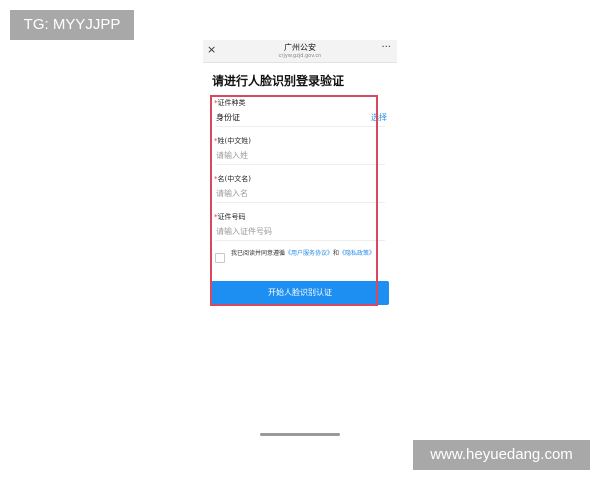 The image size is (600, 480). What do you see at coordinates (501, 455) in the screenshot?
I see `watermark-bottom: www.heyuedang.com` at bounding box center [501, 455].